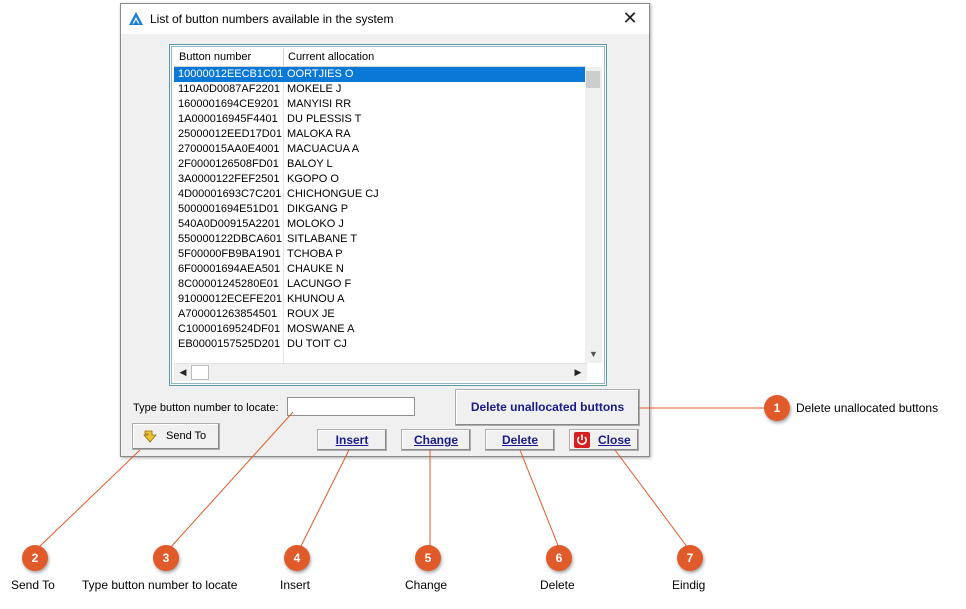 The height and width of the screenshot is (609, 966). What do you see at coordinates (160, 585) in the screenshot?
I see `callout-text-3: Type button number to locate` at bounding box center [160, 585].